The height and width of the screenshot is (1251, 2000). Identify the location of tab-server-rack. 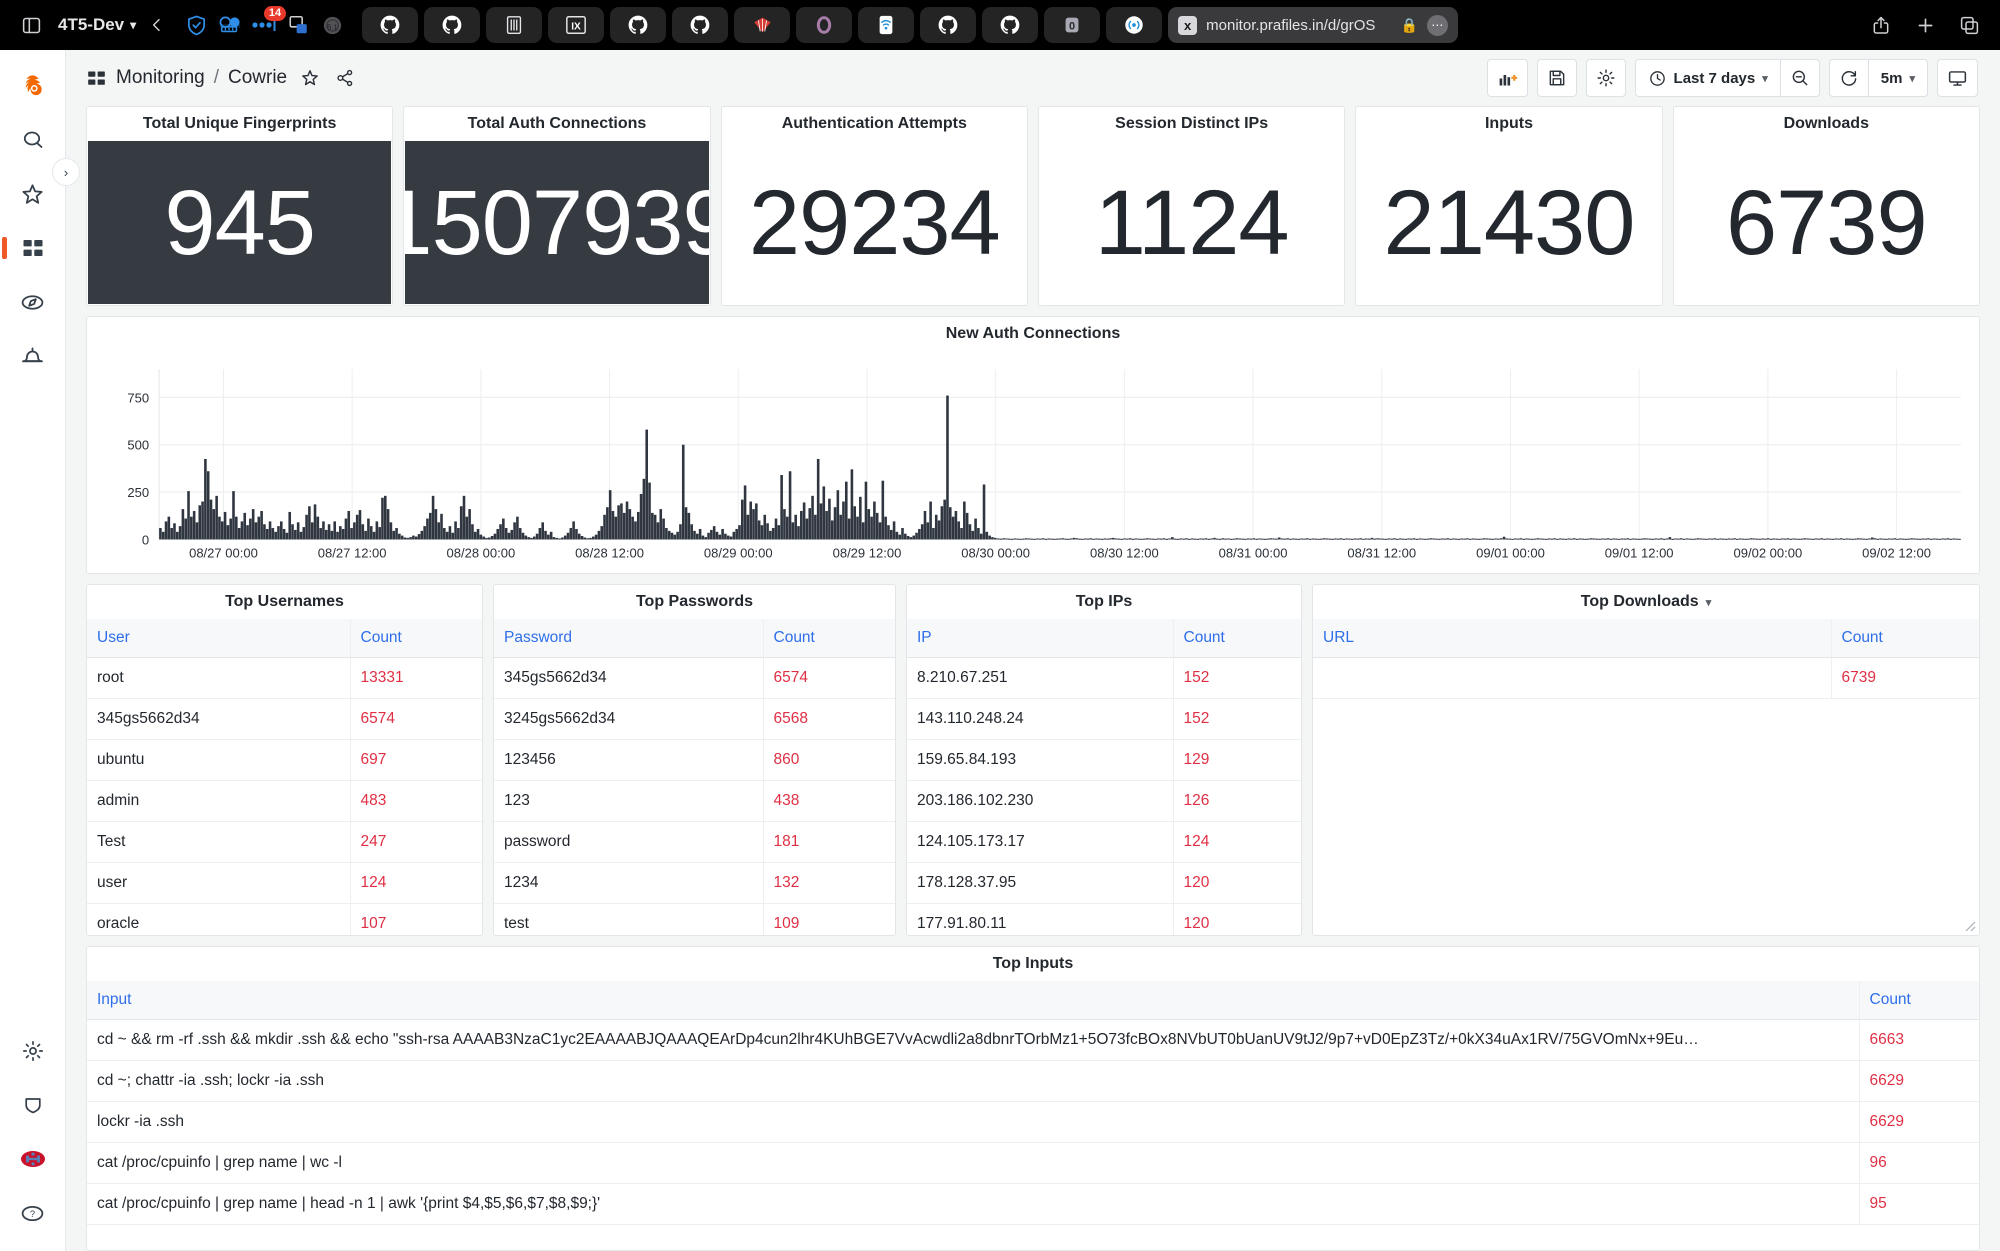
(514, 25).